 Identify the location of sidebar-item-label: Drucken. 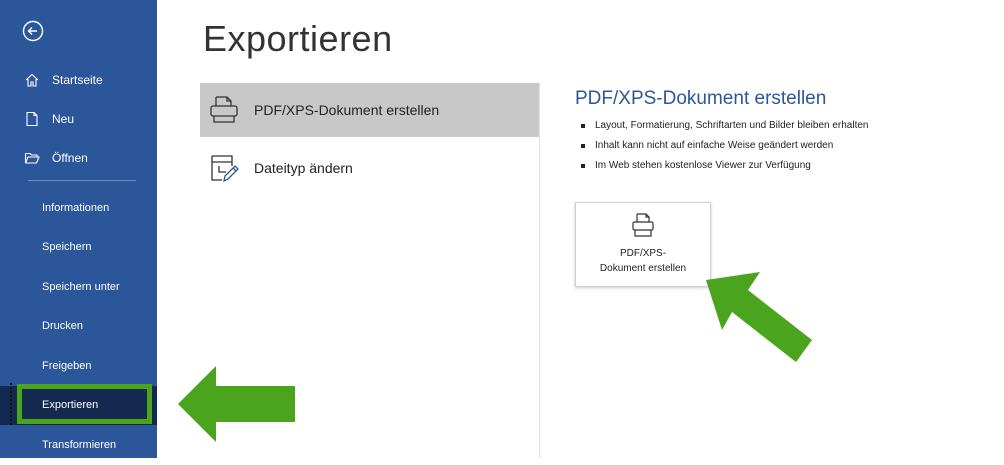
(62, 326).